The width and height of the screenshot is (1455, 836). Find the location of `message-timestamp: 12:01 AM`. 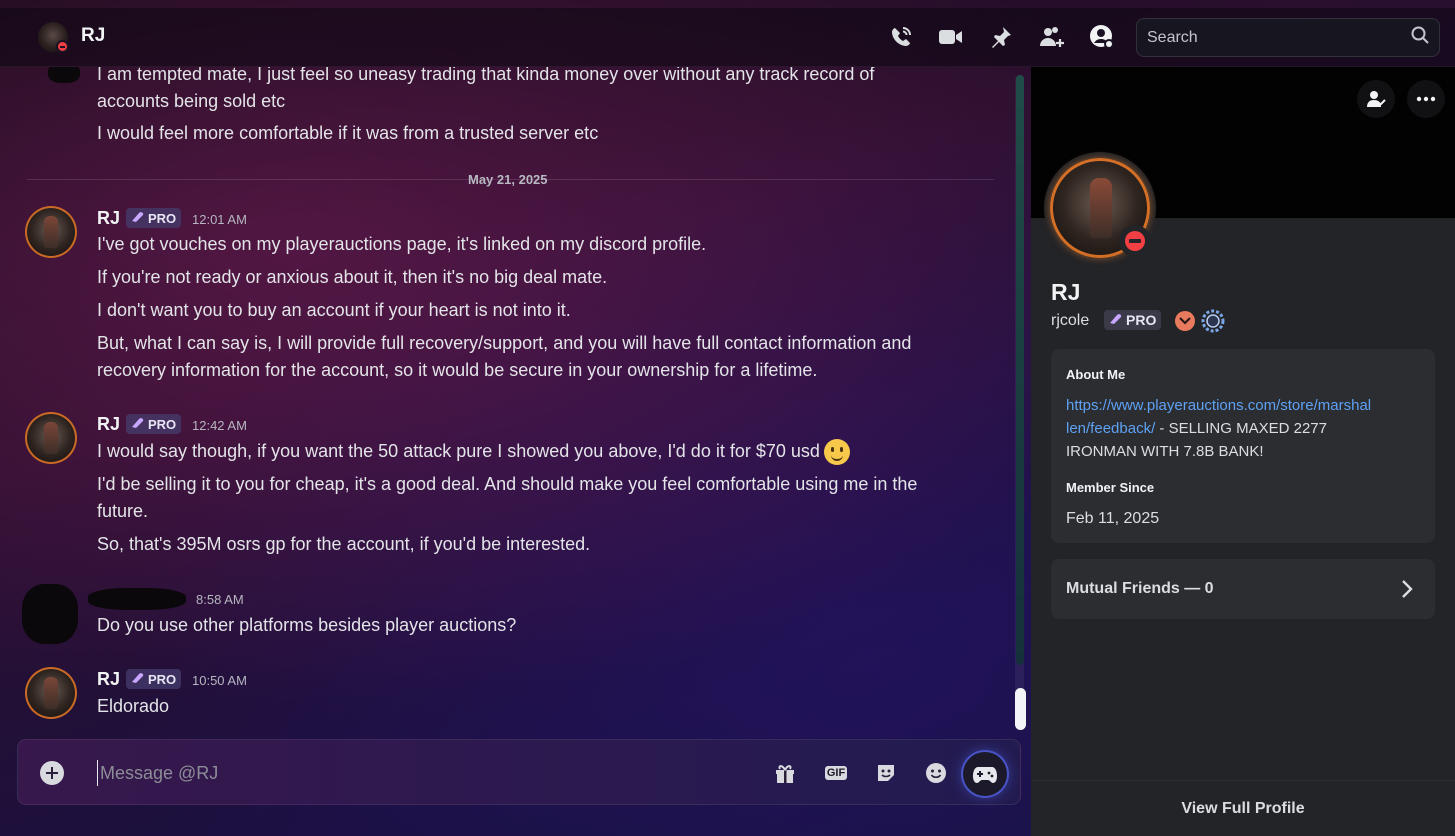

message-timestamp: 12:01 AM is located at coordinates (219, 219).